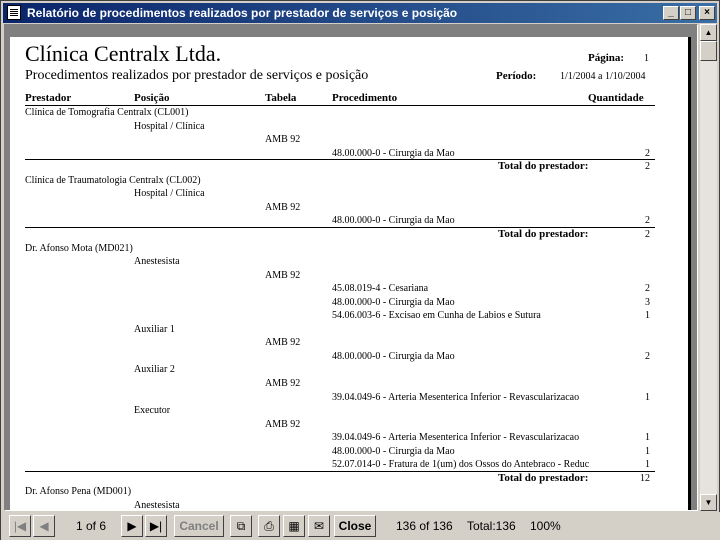  What do you see at coordinates (154, 329) in the screenshot?
I see `row-posicao: Auxiliar 1` at bounding box center [154, 329].